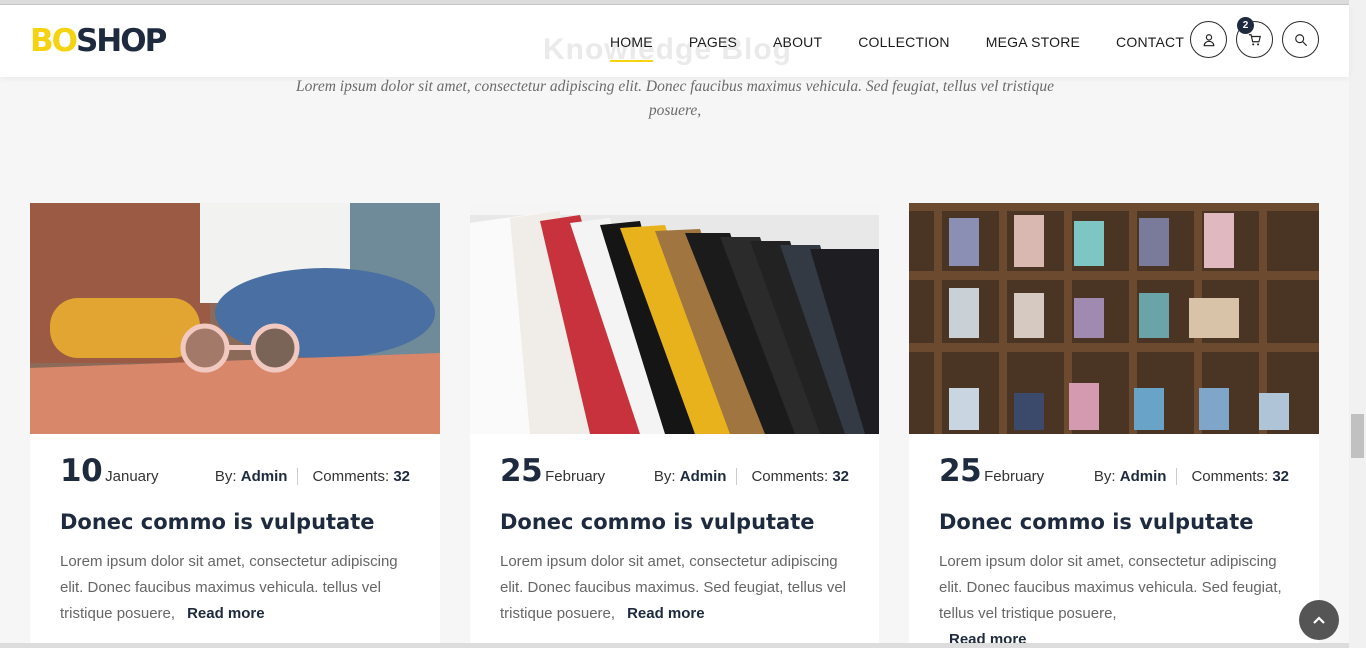  Describe the element at coordinates (1357, 436) in the screenshot. I see `scrollbar-thumb` at that location.